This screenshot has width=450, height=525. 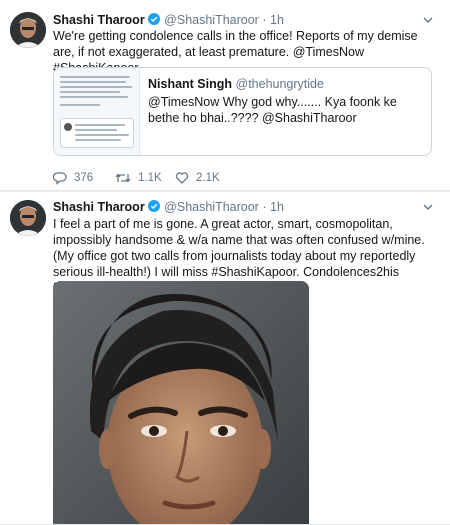 What do you see at coordinates (190, 84) in the screenshot?
I see `quoted-author-name: Nishant Singh` at bounding box center [190, 84].